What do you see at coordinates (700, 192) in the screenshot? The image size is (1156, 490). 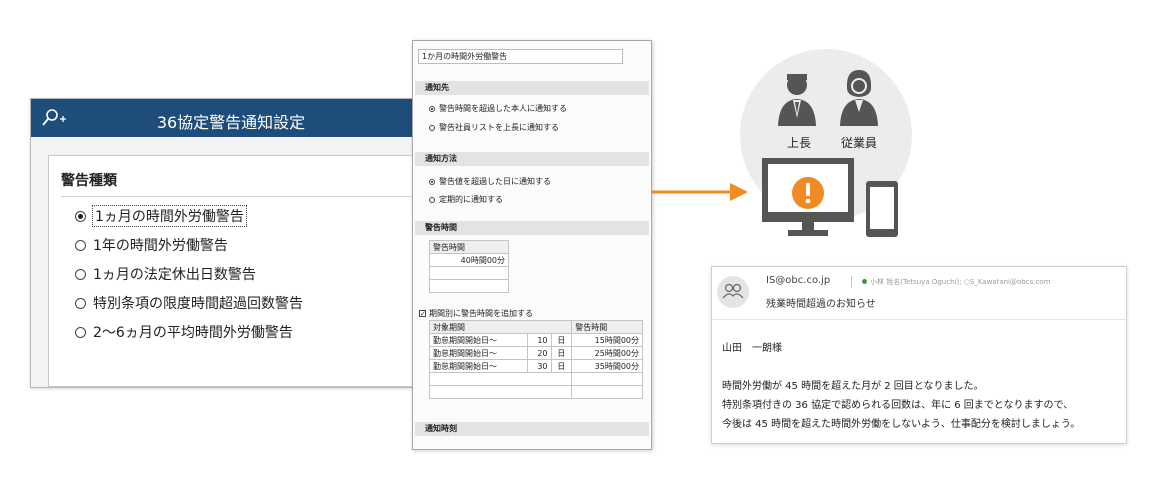 I see `arrow-right-icon` at bounding box center [700, 192].